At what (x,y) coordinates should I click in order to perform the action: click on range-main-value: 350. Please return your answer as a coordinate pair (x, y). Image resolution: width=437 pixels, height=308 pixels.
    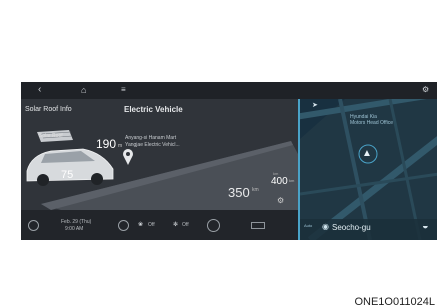
    Looking at the image, I should click on (239, 192).